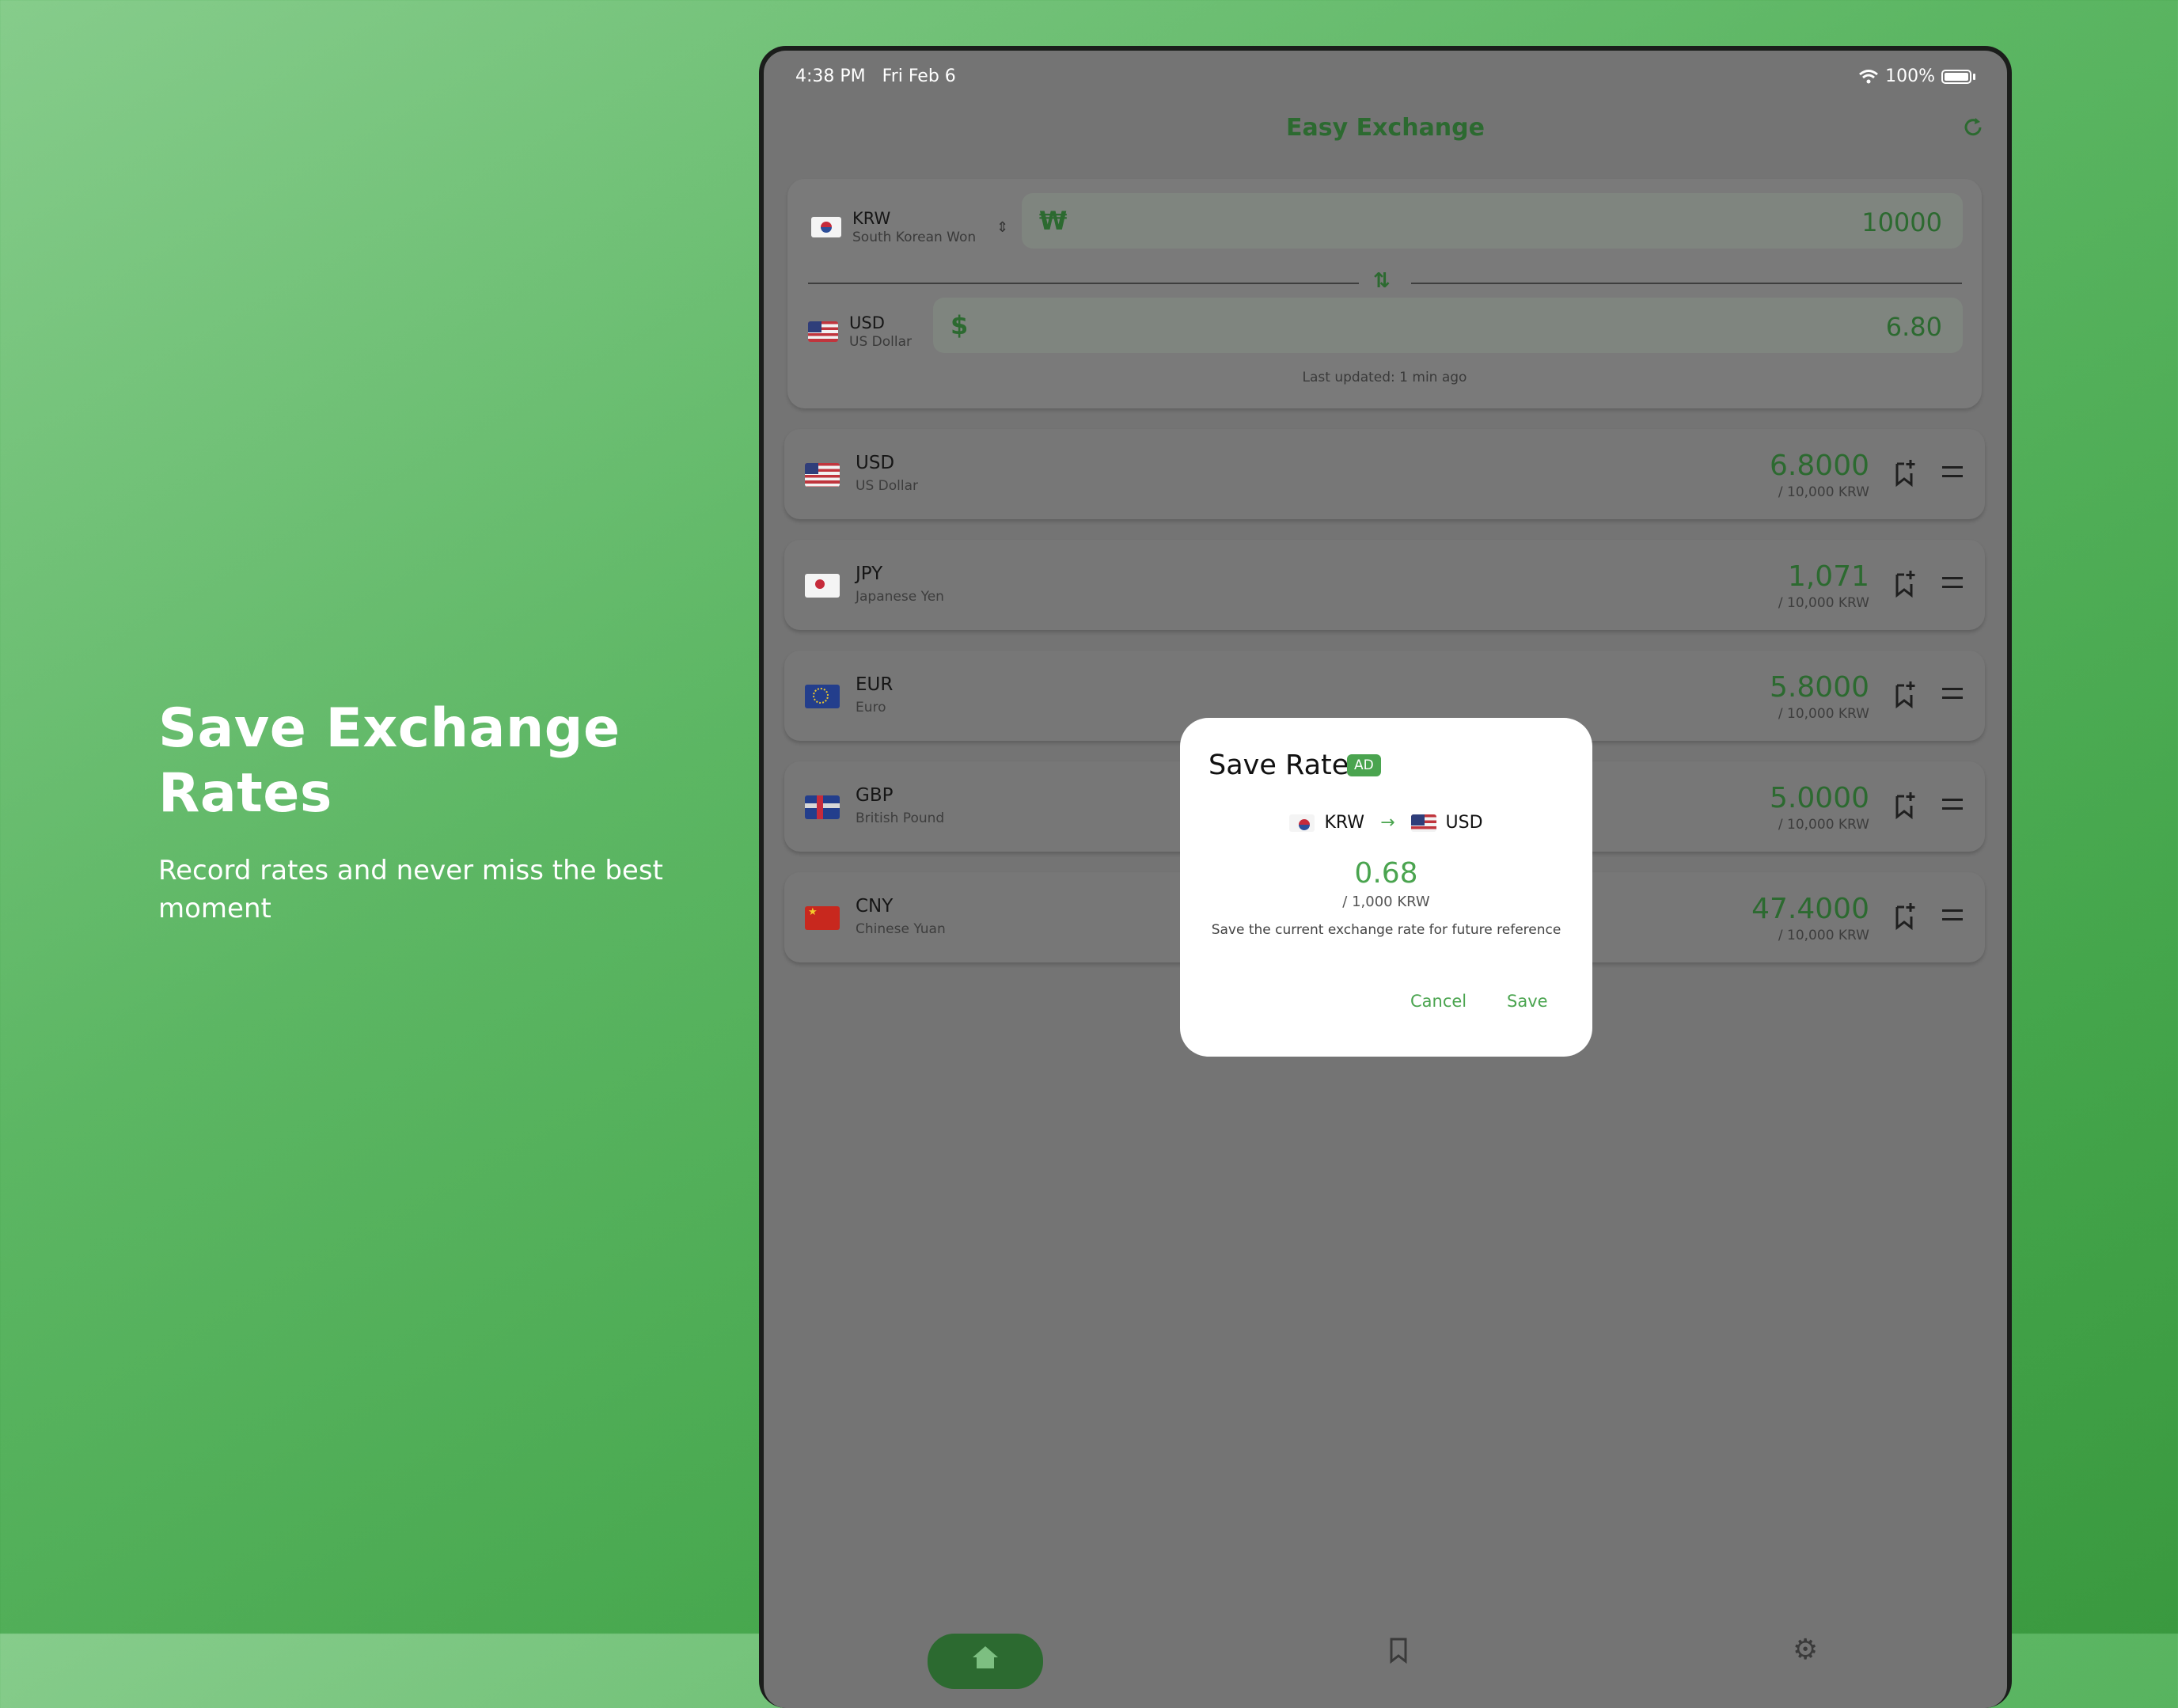 The width and height of the screenshot is (2178, 1708). I want to click on rate-value: 1,071, so click(1828, 576).